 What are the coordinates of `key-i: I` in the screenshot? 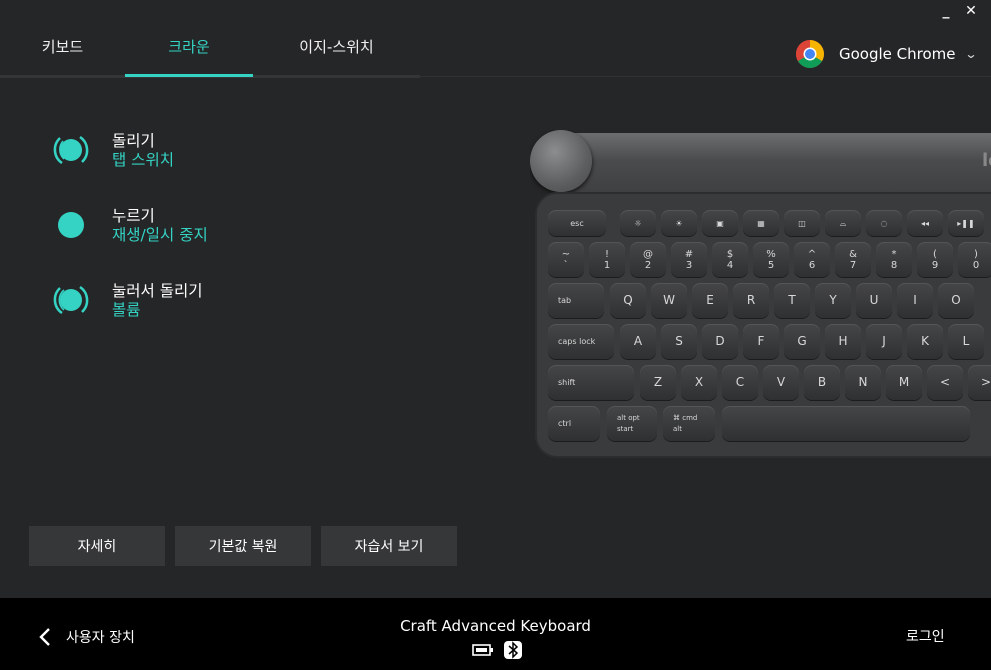 It's located at (915, 300).